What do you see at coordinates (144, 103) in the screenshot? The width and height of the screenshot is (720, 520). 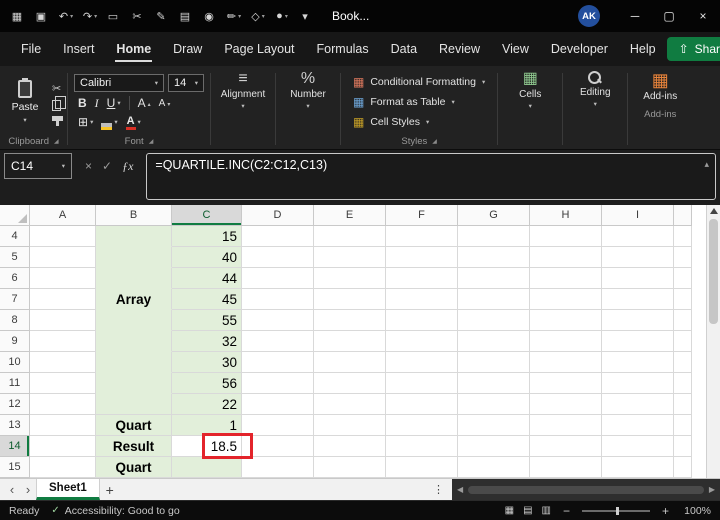 I see `increase-font-button: A ▴` at bounding box center [144, 103].